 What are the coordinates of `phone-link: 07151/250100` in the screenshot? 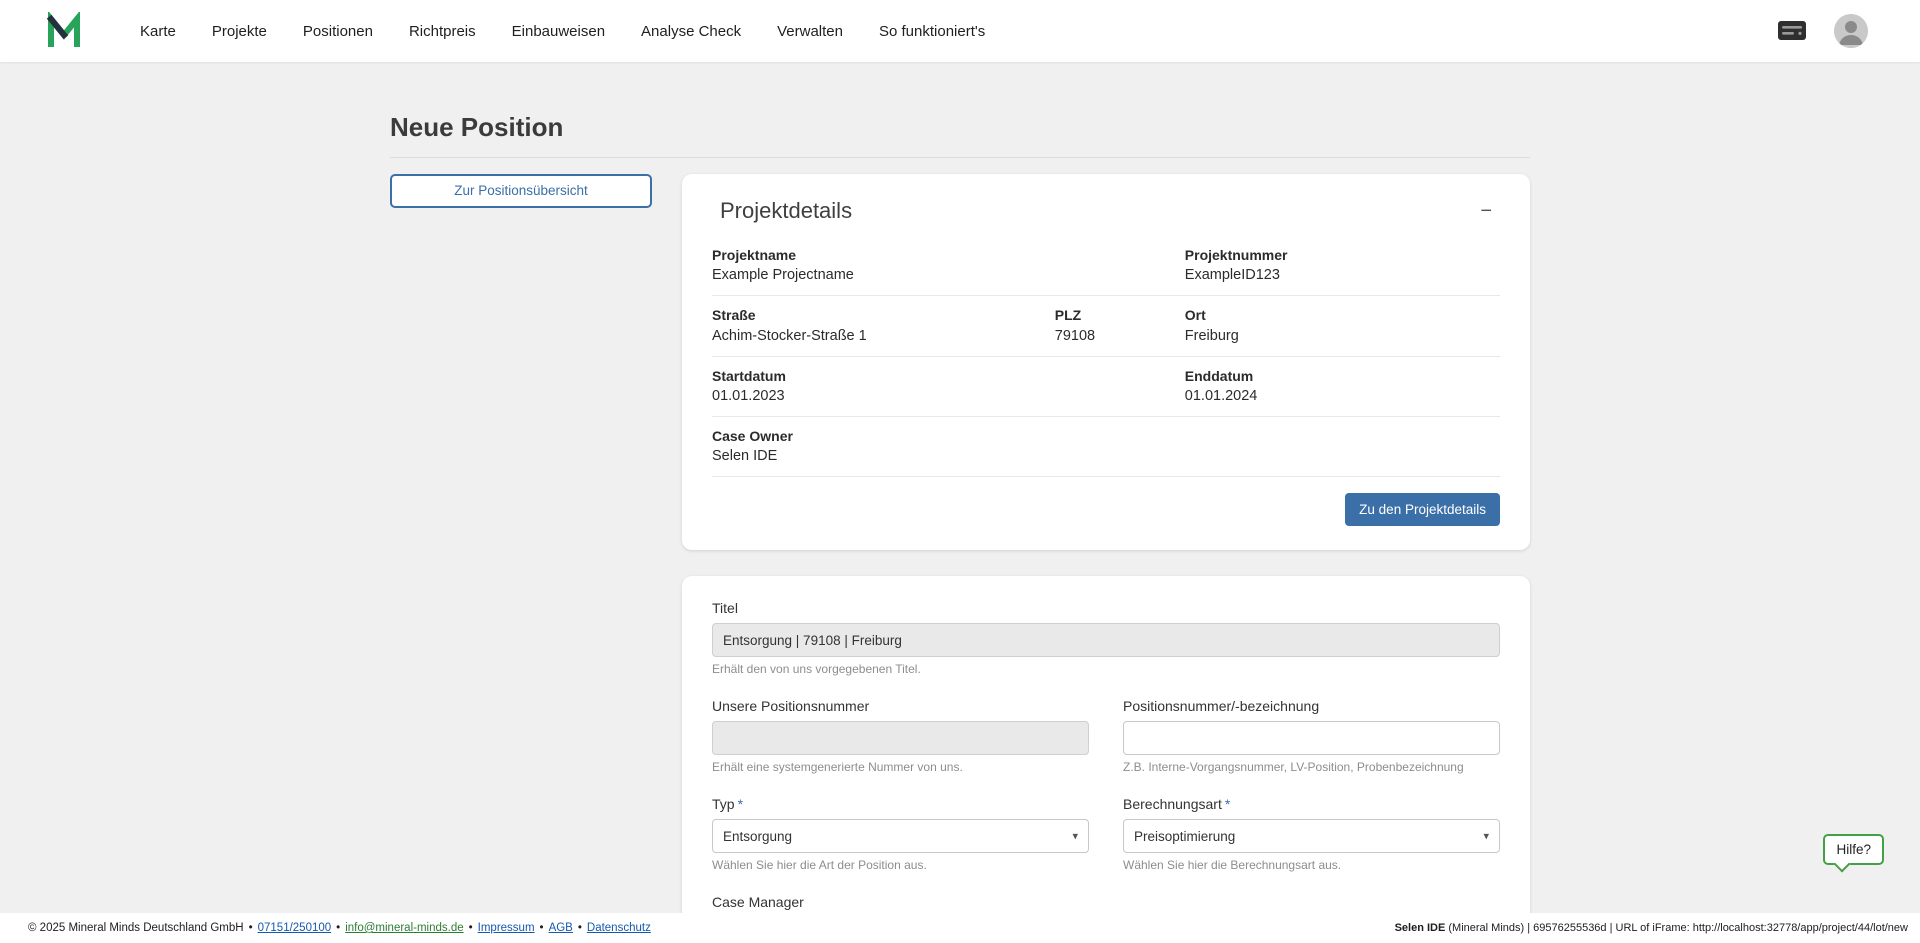 It's located at (295, 928).